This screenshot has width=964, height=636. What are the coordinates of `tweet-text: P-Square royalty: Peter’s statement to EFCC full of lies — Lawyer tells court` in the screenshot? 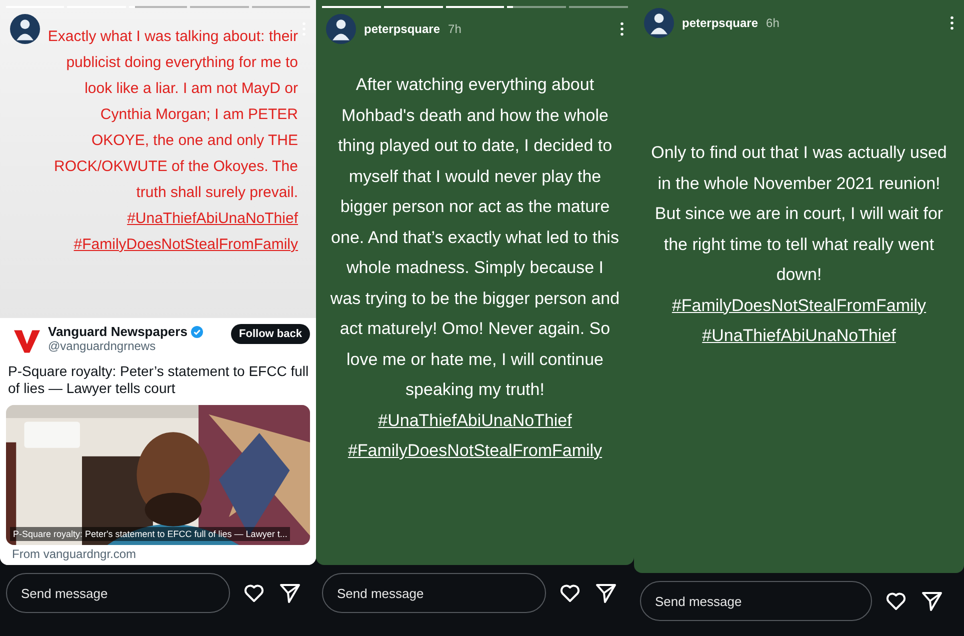 It's located at (159, 380).